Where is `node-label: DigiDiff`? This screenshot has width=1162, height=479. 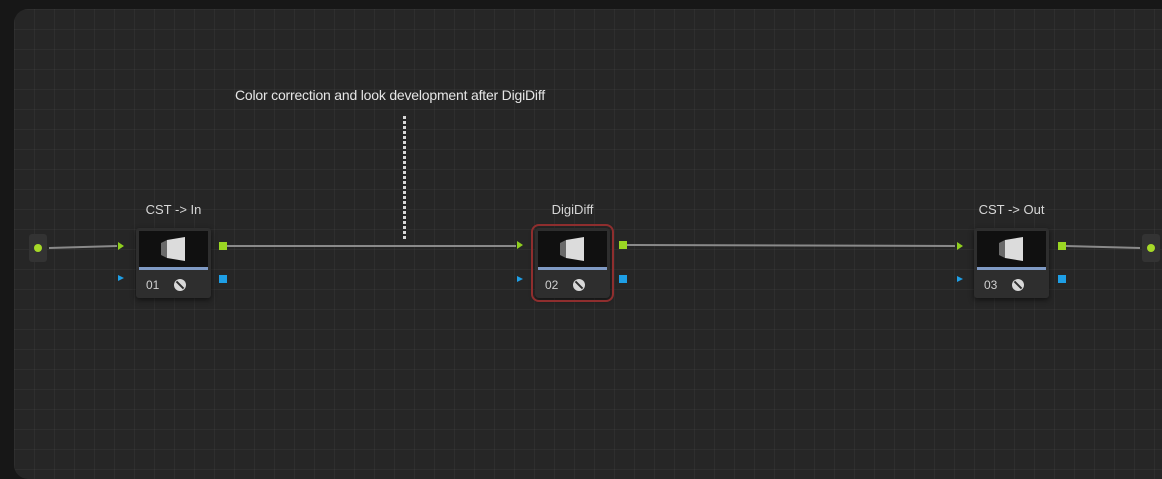 node-label: DigiDiff is located at coordinates (572, 209).